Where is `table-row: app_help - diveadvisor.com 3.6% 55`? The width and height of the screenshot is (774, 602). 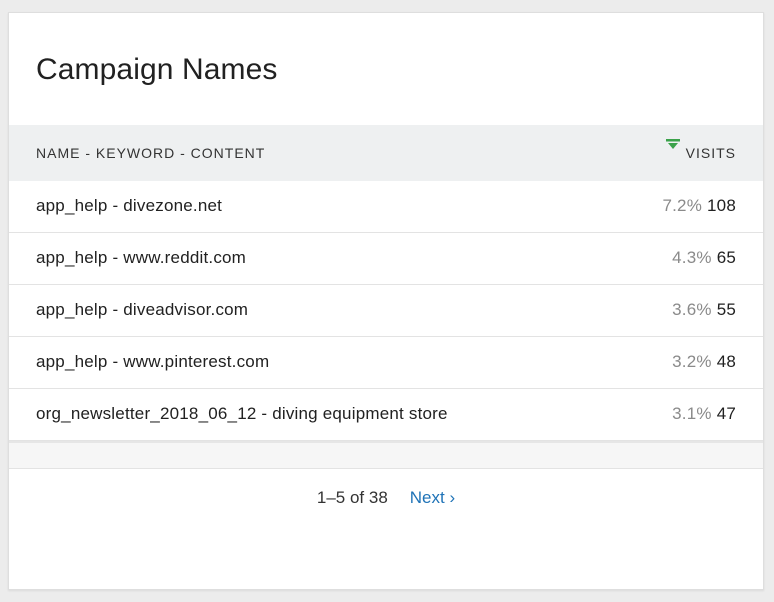 table-row: app_help - diveadvisor.com 3.6% 55 is located at coordinates (386, 311).